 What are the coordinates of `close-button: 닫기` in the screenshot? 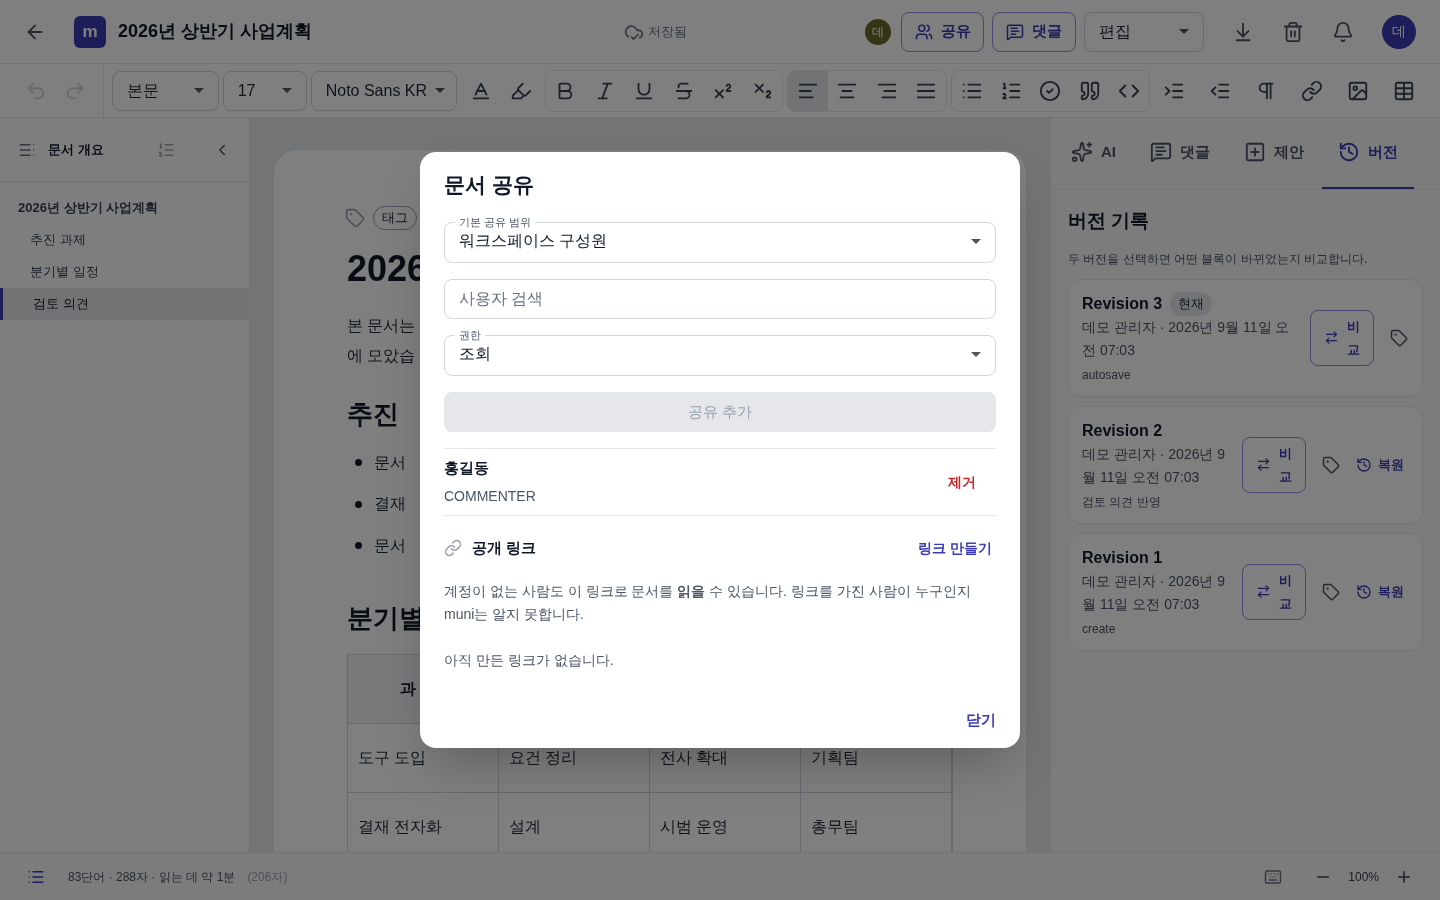 It's located at (981, 719).